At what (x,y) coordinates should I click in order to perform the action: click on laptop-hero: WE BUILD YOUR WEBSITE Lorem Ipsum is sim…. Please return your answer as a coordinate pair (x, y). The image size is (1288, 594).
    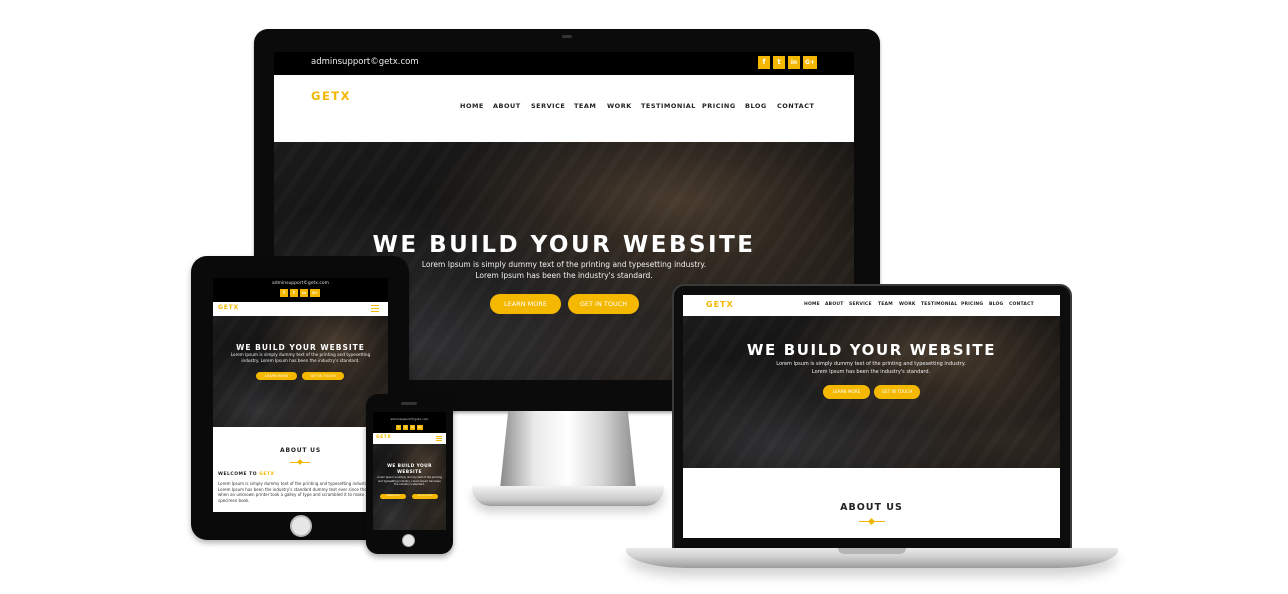
    Looking at the image, I should click on (871, 392).